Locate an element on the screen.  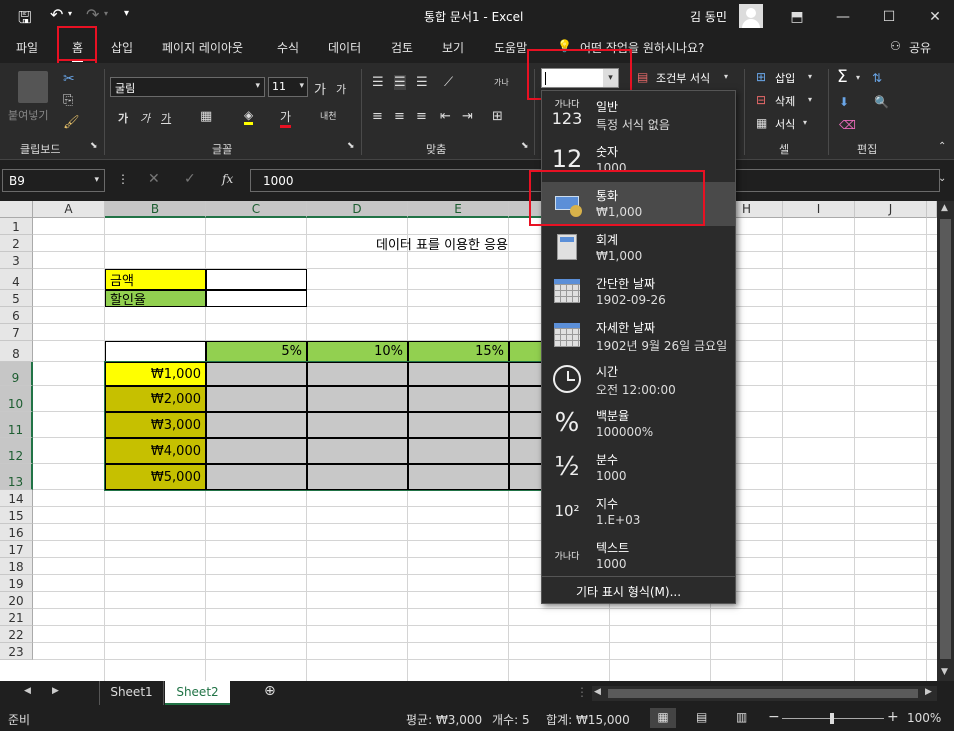
align-left-icon: ≡ is located at coordinates (377, 116).